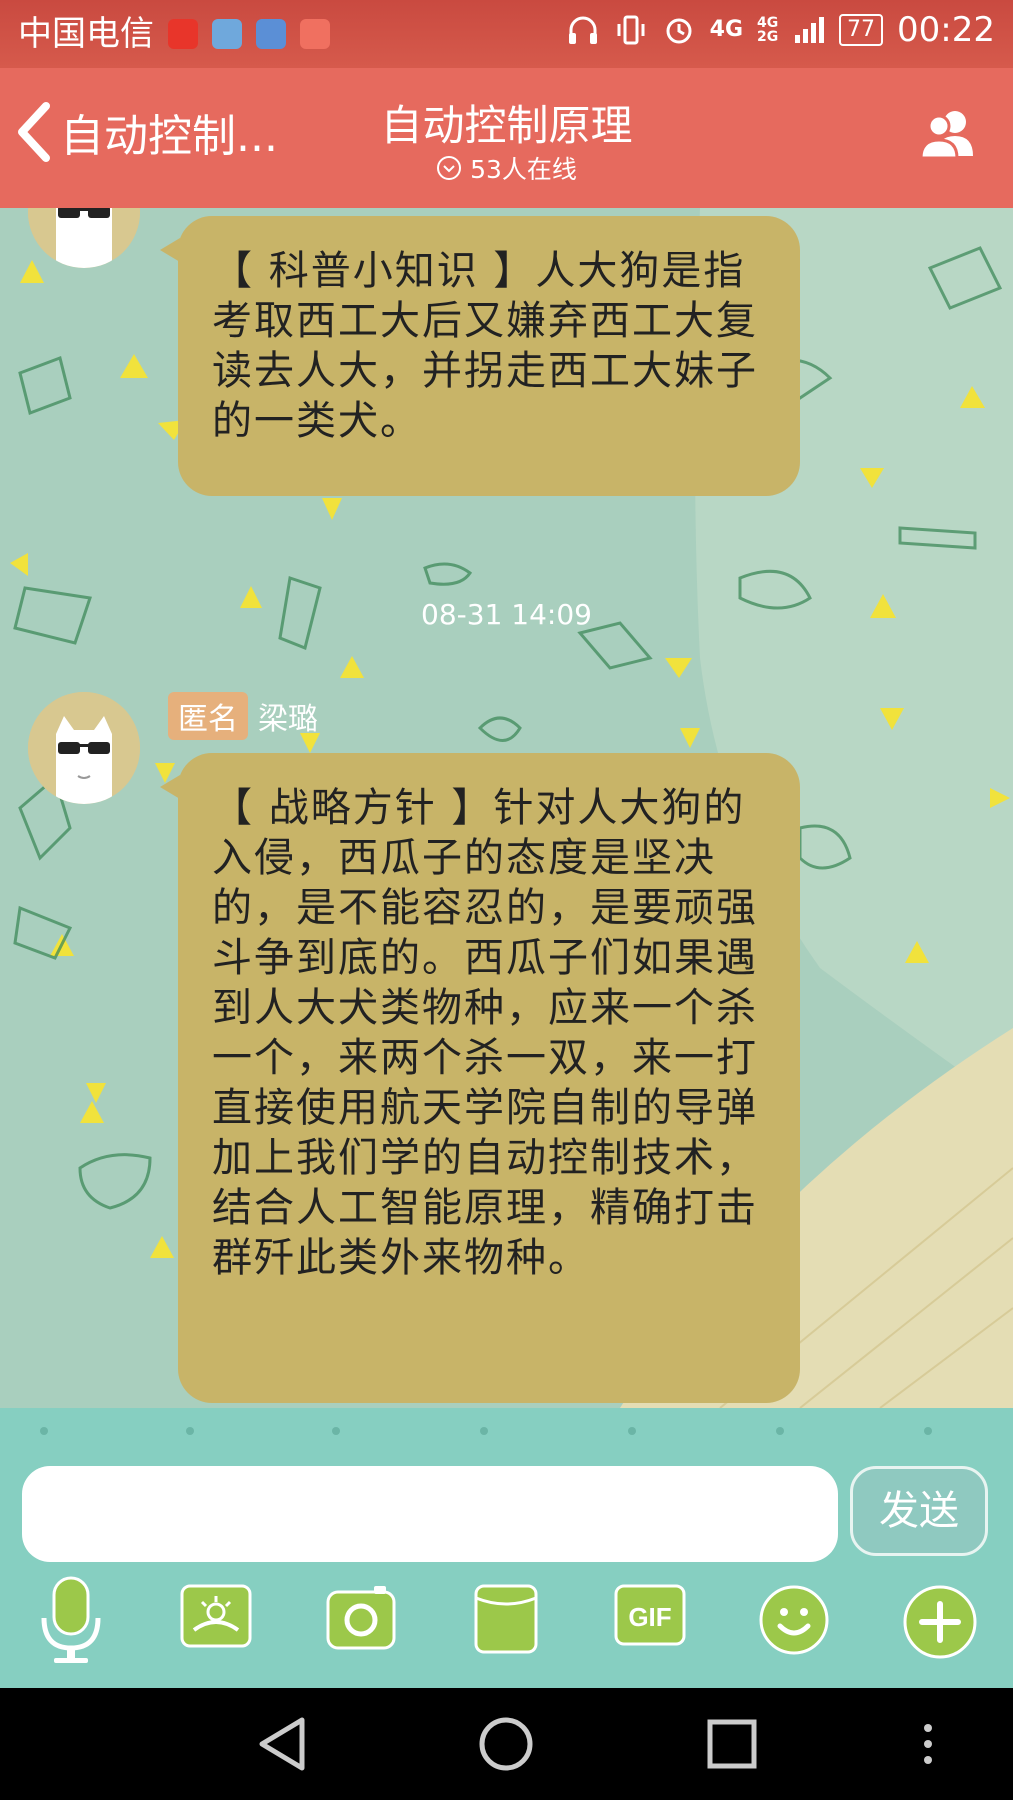 This screenshot has height=1800, width=1013. I want to click on input-toolbar: GIF, so click(506, 1625).